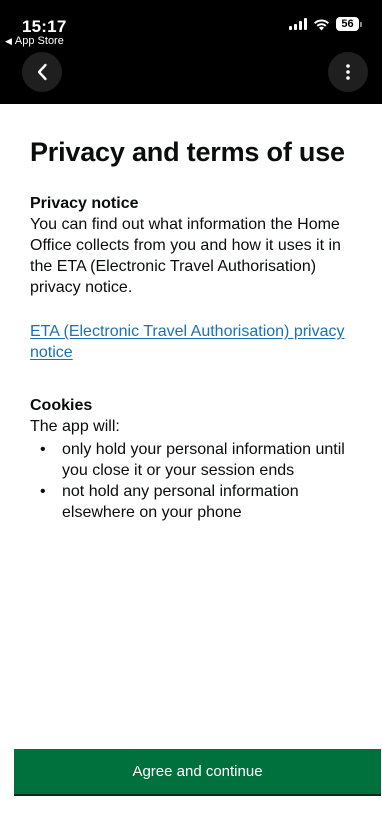 The height and width of the screenshot is (829, 382). Describe the element at coordinates (39, 41) in the screenshot. I see `back-to-app-label: App Store` at that location.